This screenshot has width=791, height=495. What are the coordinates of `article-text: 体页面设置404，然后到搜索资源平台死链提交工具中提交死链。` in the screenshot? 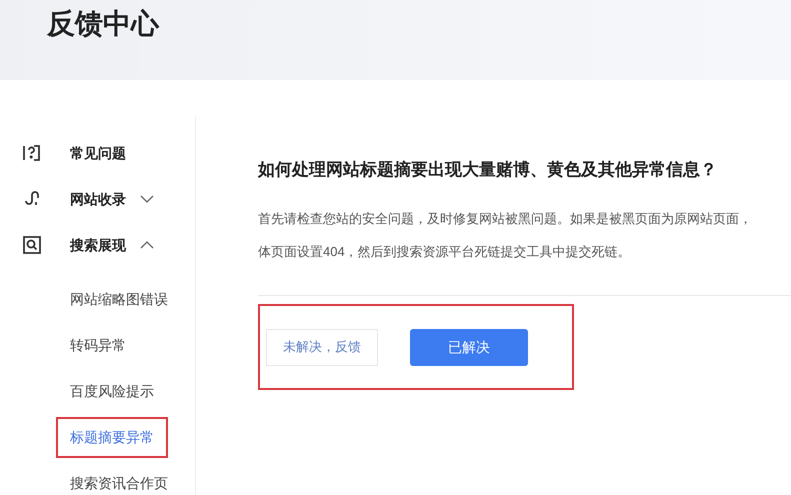 It's located at (445, 252).